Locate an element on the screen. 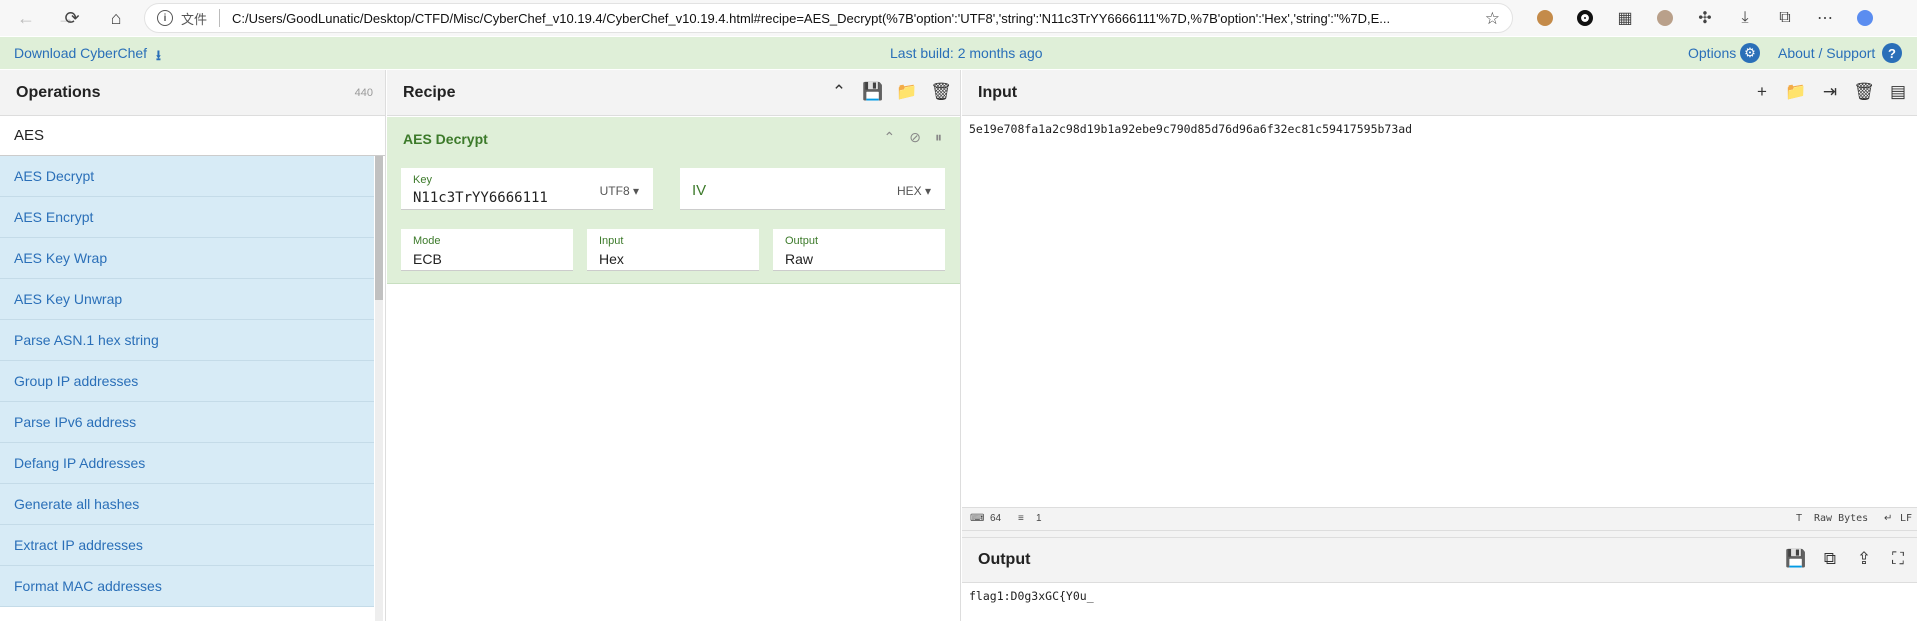  last-build-text: Last build: 2 months ago is located at coordinates (966, 53).